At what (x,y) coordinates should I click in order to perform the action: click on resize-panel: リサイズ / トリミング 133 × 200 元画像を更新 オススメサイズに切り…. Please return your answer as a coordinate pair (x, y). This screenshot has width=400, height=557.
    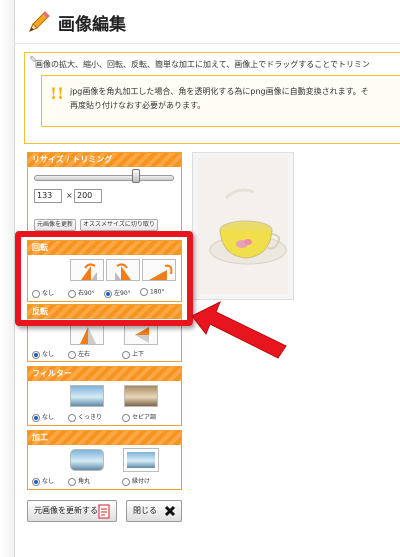
    Looking at the image, I should click on (104, 193).